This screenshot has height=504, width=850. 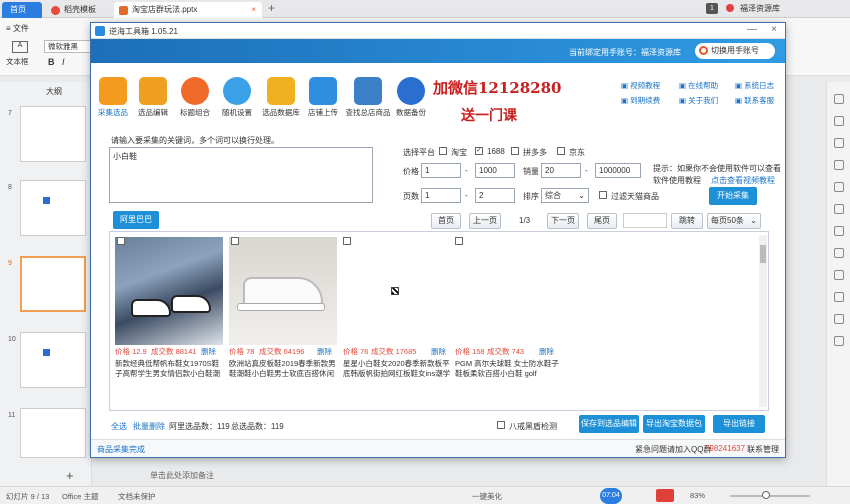 I want to click on scrollbar-thumb, so click(x=763, y=254).